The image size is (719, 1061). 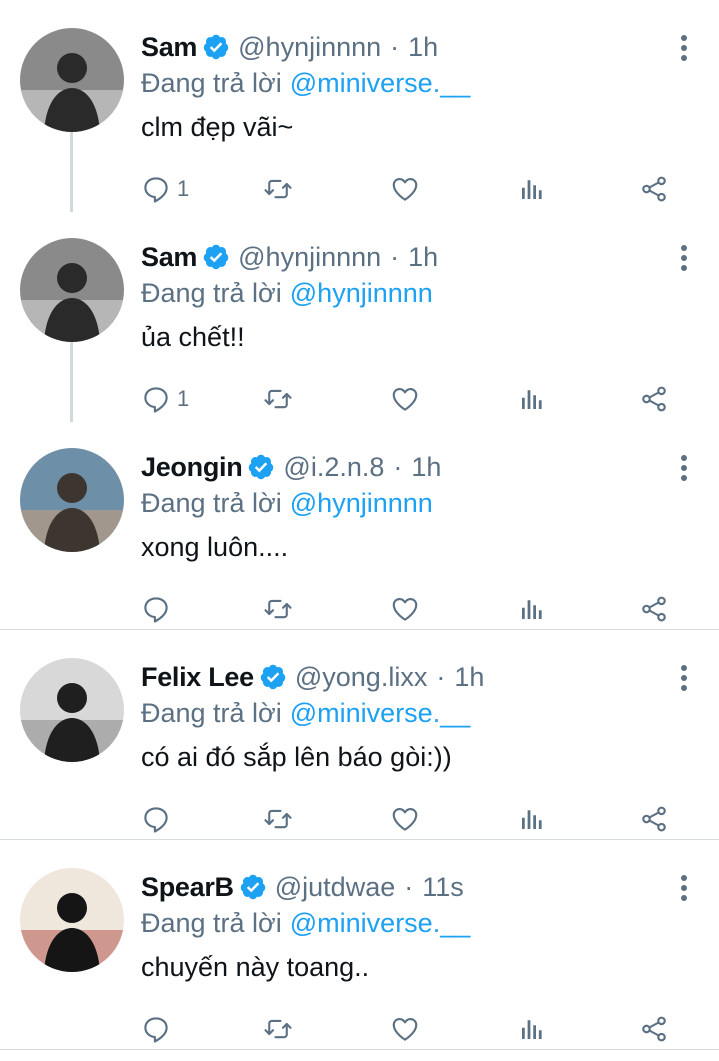 What do you see at coordinates (197, 677) in the screenshot?
I see `display-name: Felix Lee` at bounding box center [197, 677].